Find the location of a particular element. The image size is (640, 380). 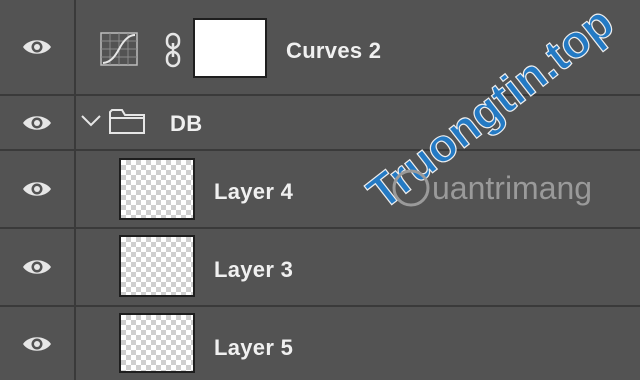

layer-name: Layer 4 is located at coordinates (253, 192).